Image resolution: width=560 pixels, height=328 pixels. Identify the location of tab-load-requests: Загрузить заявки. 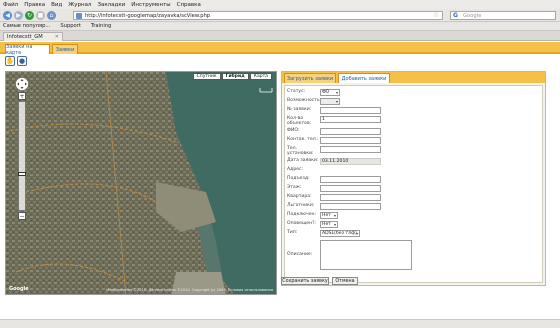
(310, 78).